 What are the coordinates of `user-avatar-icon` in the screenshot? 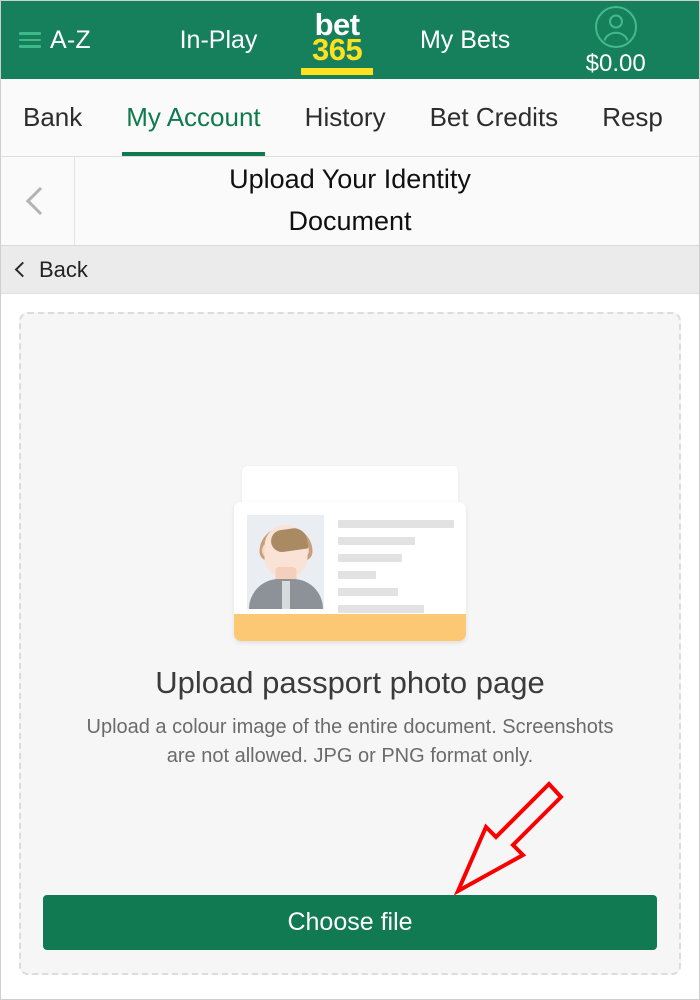 It's located at (615, 26).